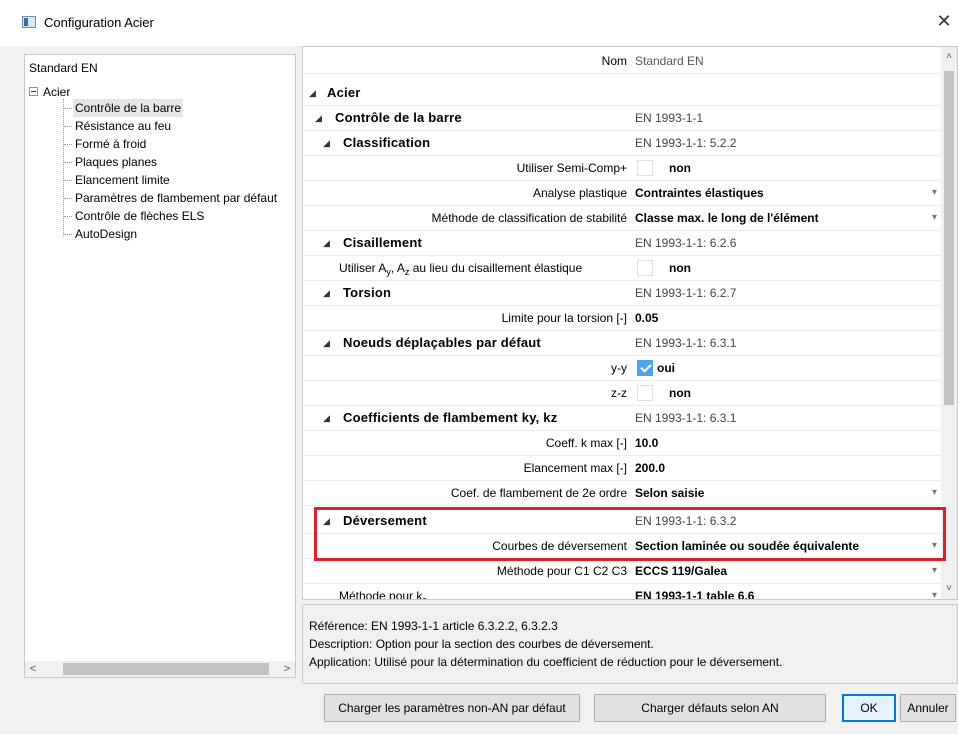  I want to click on utiliser-a-prefix: Utiliser A, so click(363, 268).